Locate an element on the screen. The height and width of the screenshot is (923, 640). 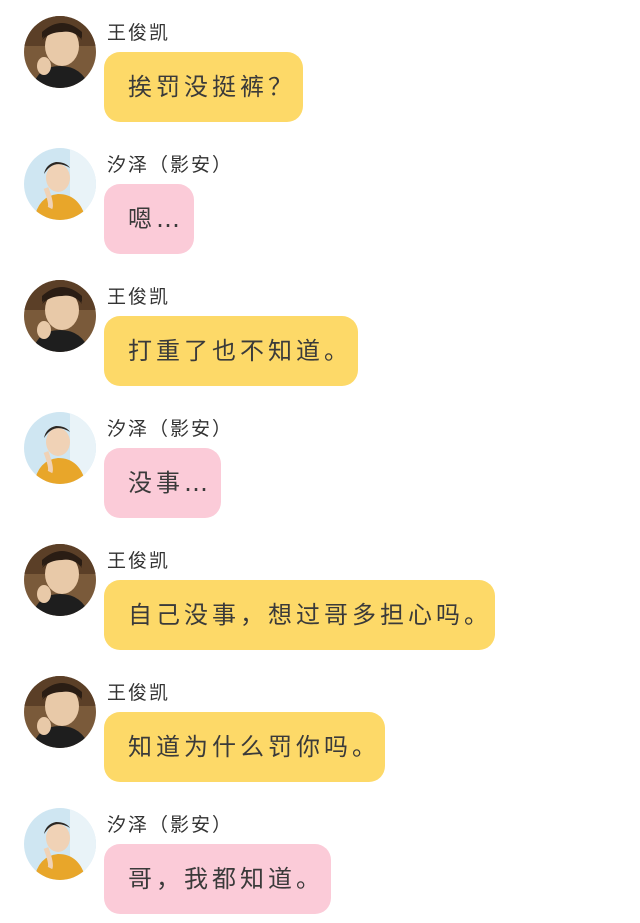
message-bubble: 自己没事，想过哥多担心吗。 is located at coordinates (299, 615).